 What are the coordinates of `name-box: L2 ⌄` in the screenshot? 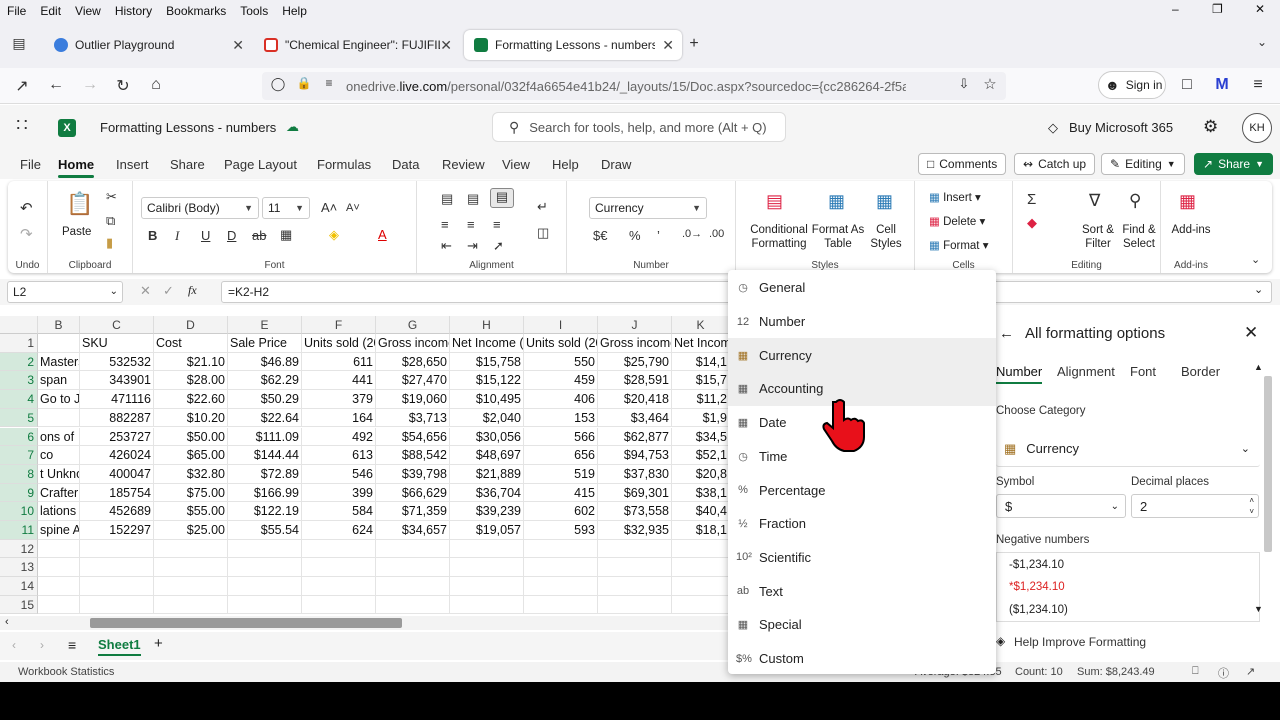 It's located at (65, 292).